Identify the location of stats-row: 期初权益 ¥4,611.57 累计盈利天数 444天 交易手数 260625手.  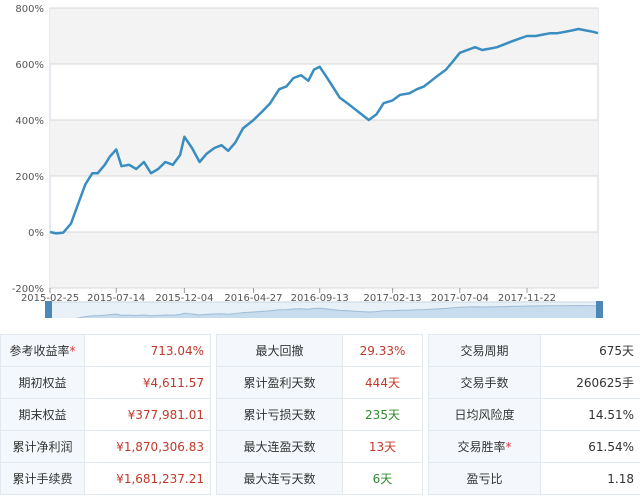
(320, 382).